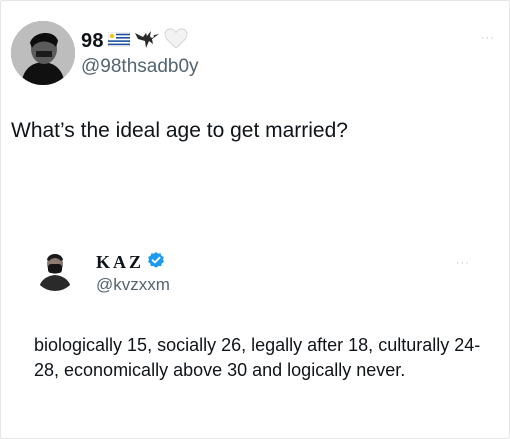  What do you see at coordinates (140, 67) in the screenshot?
I see `tweet1-handle: @98thsadb0y` at bounding box center [140, 67].